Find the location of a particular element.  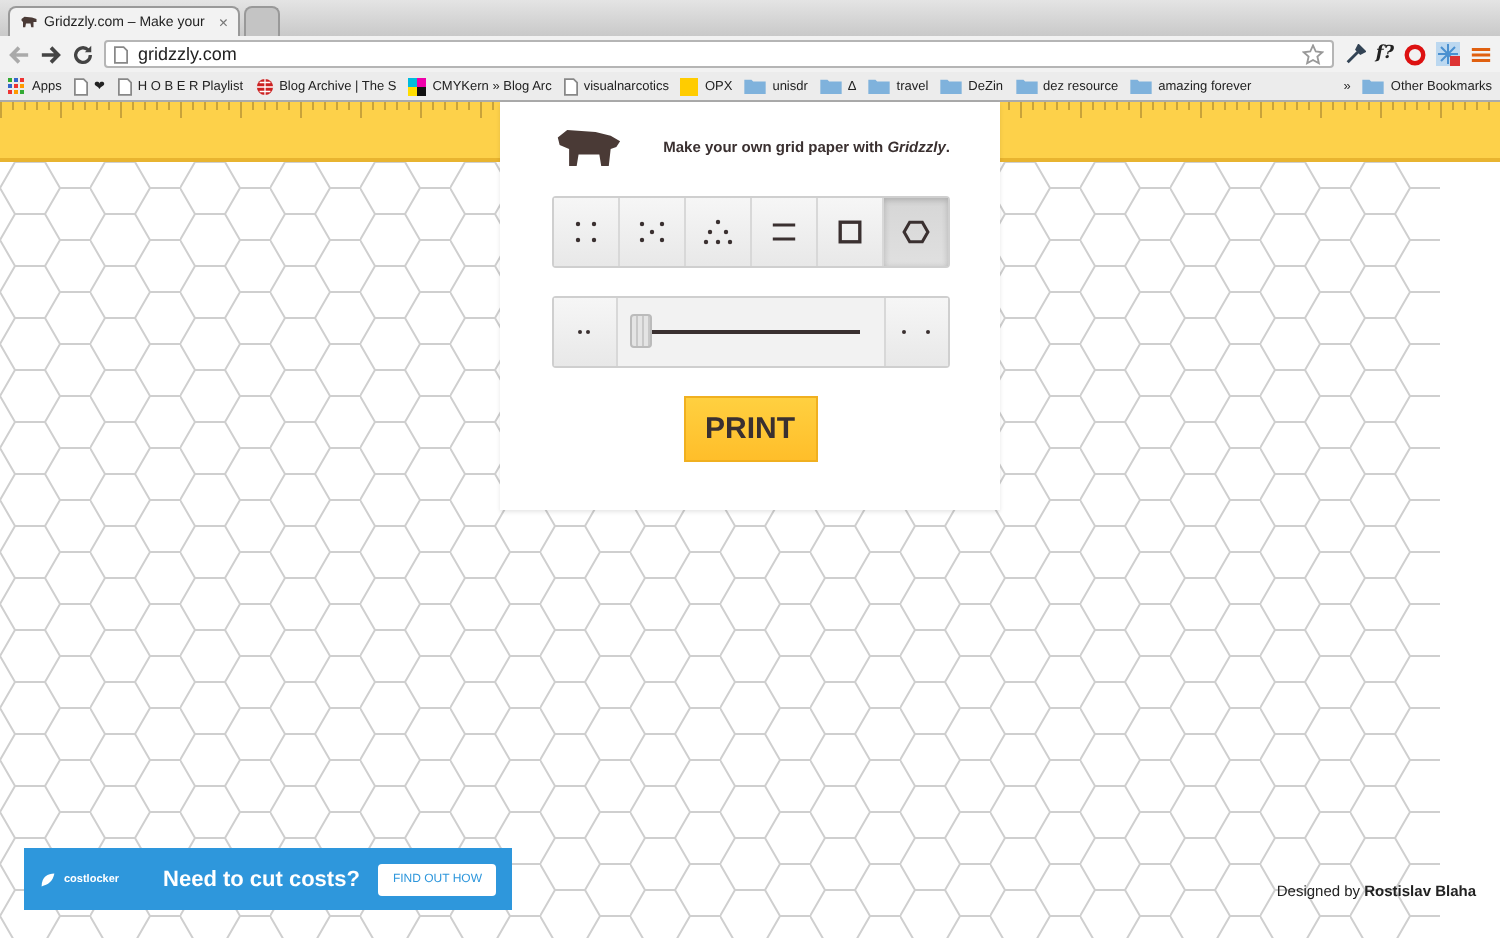

dots-icon is located at coordinates (584, 332).